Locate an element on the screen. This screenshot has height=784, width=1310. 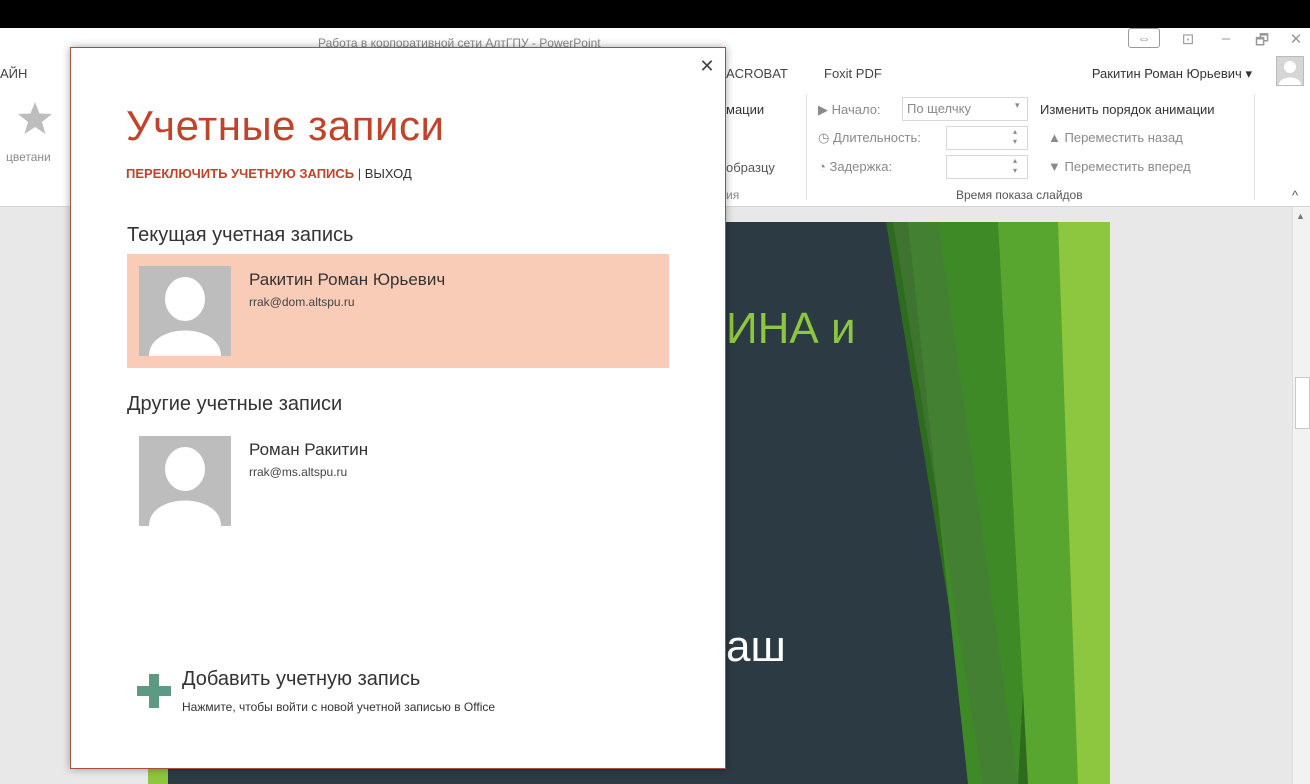
other-account-item: Роман Ракитин rrak@ms.altspu.ru is located at coordinates (398, 481).